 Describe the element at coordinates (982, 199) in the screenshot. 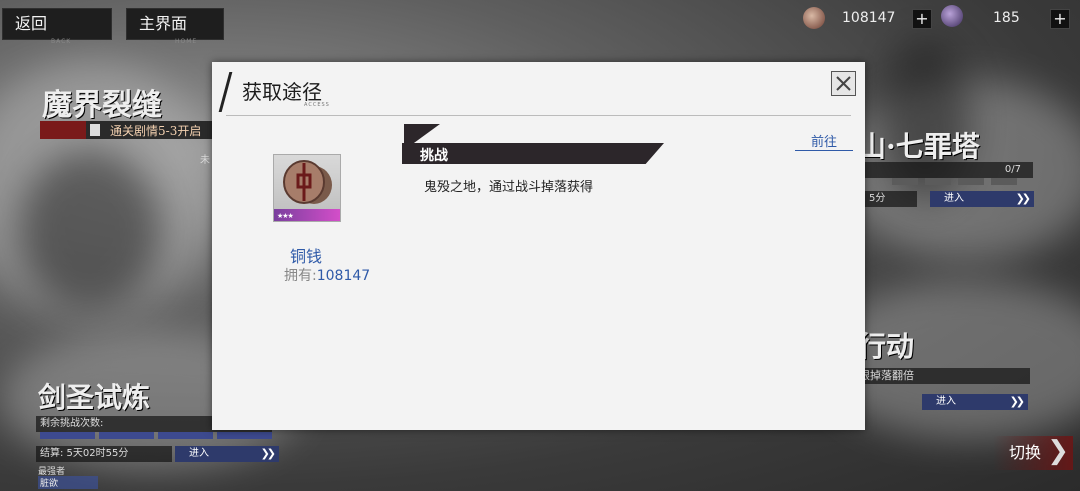

I see `tower-enter-button: 进入 ❯❯` at that location.